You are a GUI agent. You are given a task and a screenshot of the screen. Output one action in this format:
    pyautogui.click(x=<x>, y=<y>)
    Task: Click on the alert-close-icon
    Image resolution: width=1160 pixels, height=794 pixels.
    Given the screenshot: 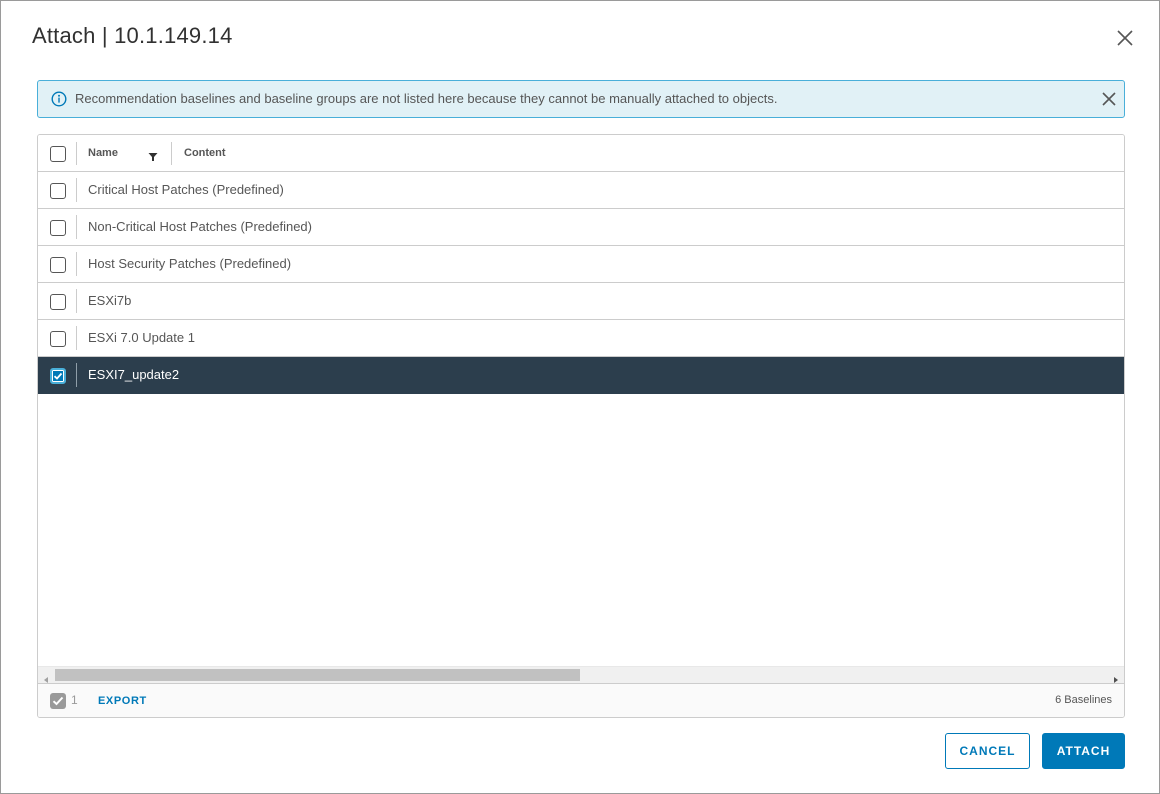 What is the action you would take?
    pyautogui.click(x=1109, y=99)
    